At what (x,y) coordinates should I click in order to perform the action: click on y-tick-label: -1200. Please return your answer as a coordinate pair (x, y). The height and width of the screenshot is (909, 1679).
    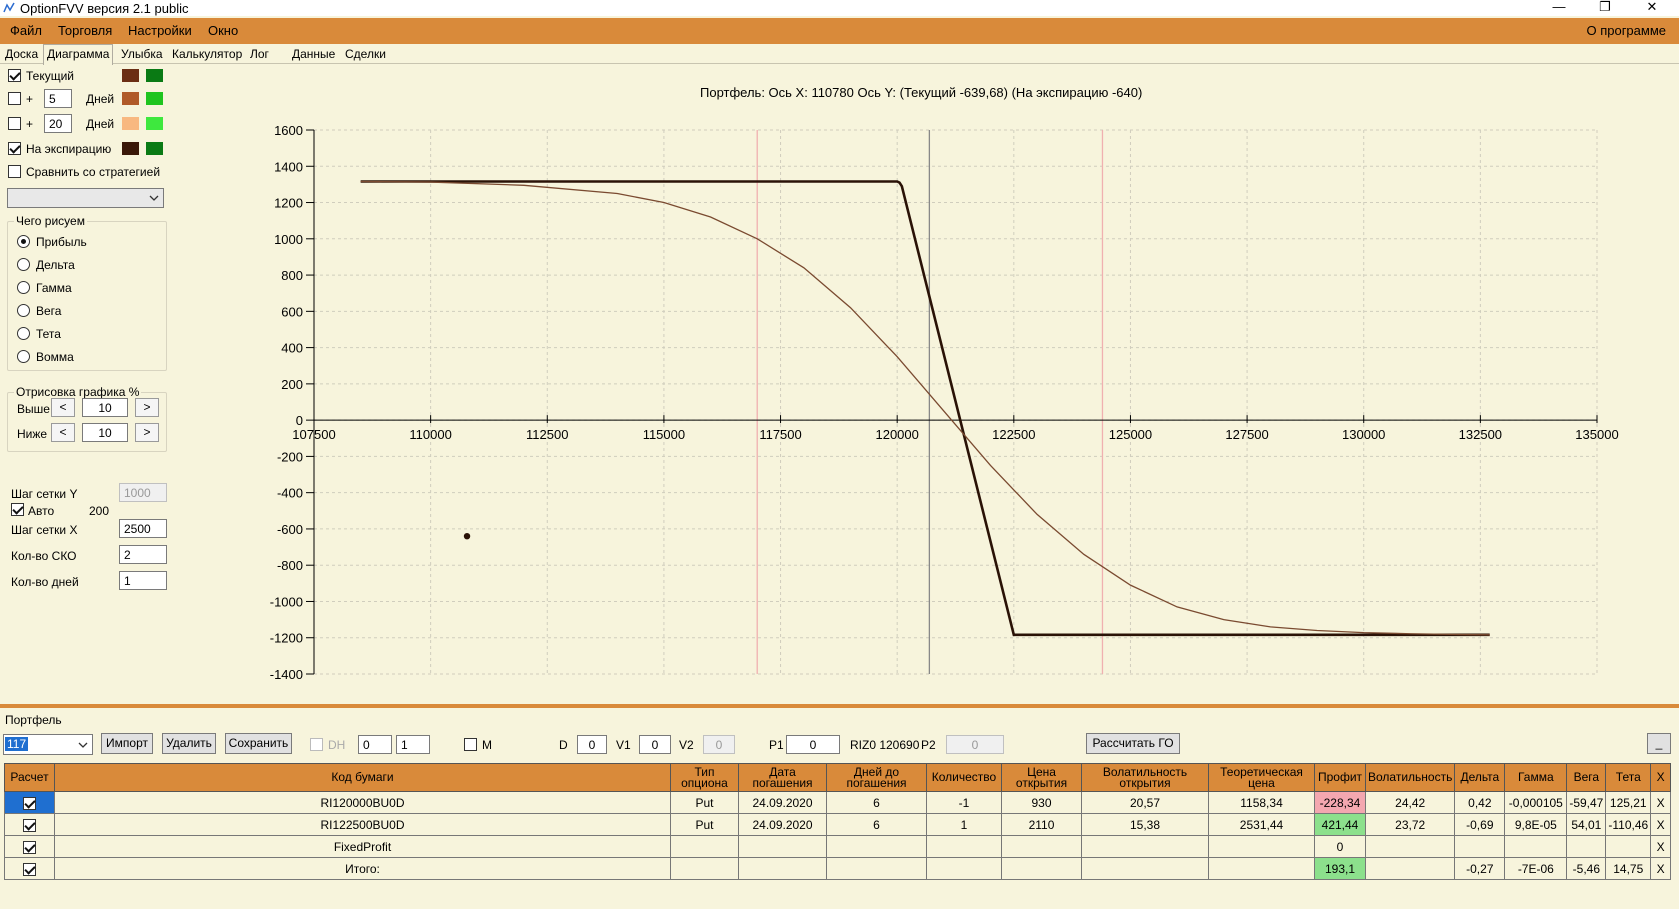
    Looking at the image, I should click on (286, 638).